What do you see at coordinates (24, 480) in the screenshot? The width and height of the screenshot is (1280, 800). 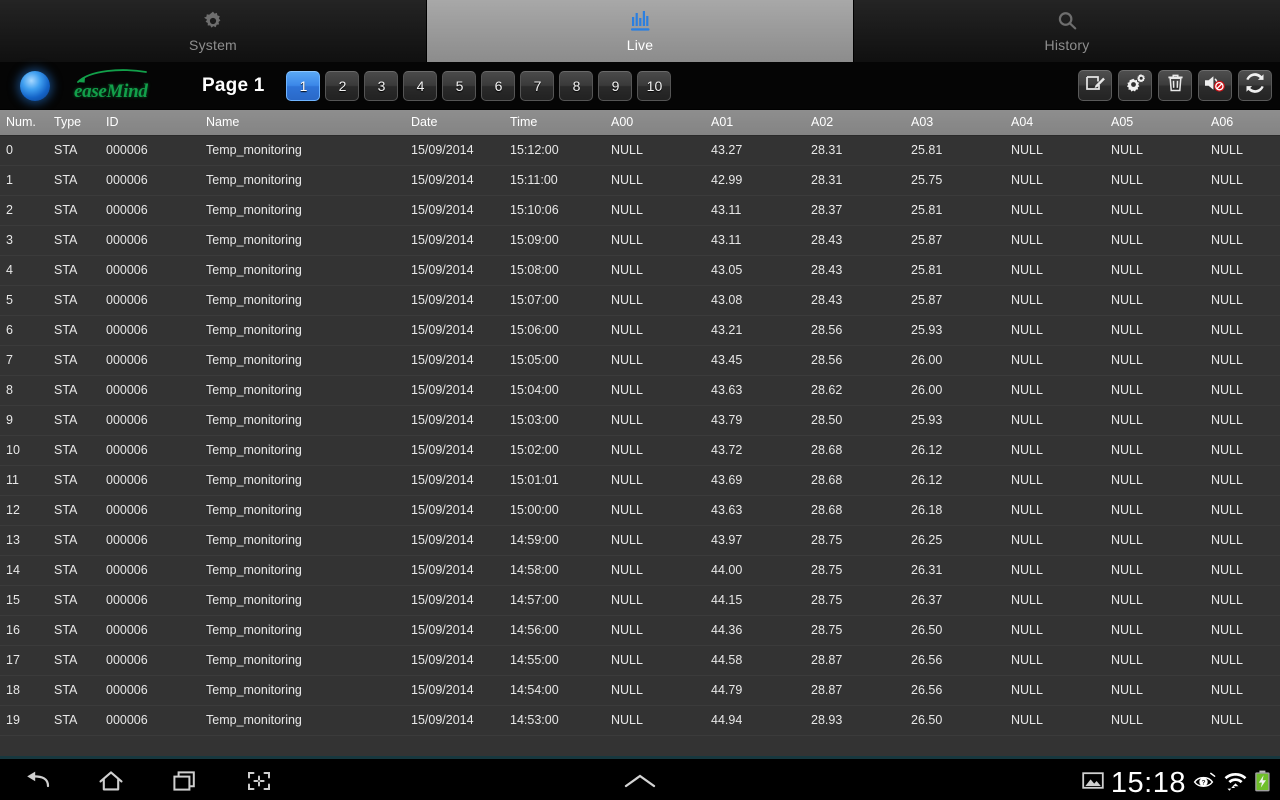 I see `cell-num: 11` at bounding box center [24, 480].